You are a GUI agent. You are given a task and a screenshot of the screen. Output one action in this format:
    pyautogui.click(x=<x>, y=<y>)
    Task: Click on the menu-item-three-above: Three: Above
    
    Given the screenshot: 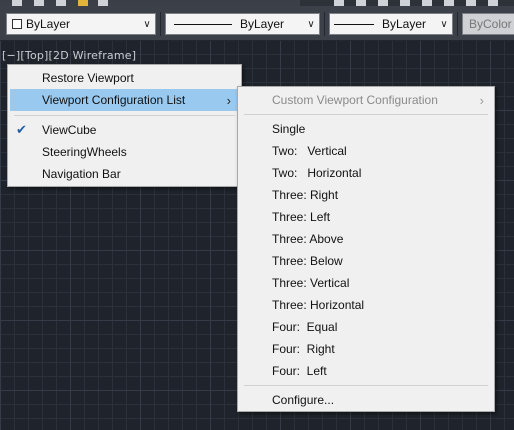 What is the action you would take?
    pyautogui.click(x=366, y=239)
    